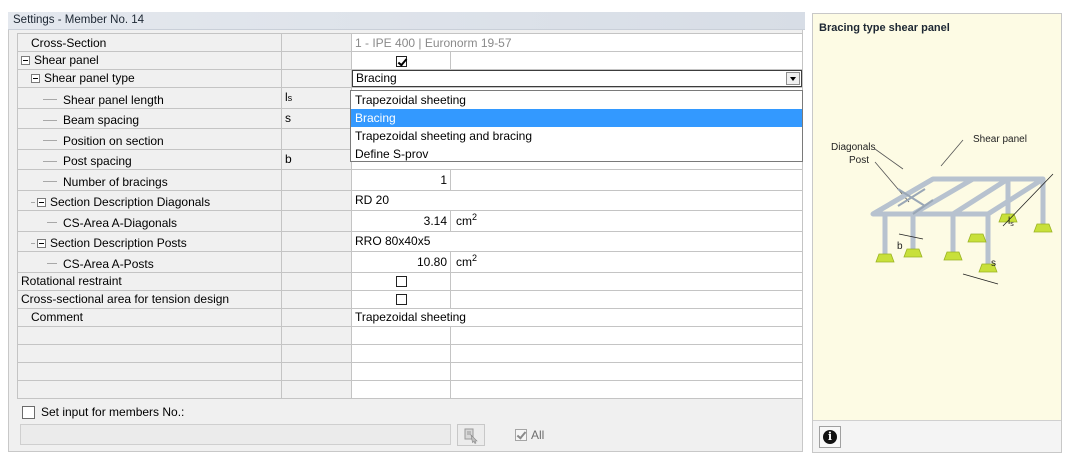 The image size is (1070, 460). Describe the element at coordinates (57, 317) in the screenshot. I see `row-label: Comment` at that location.